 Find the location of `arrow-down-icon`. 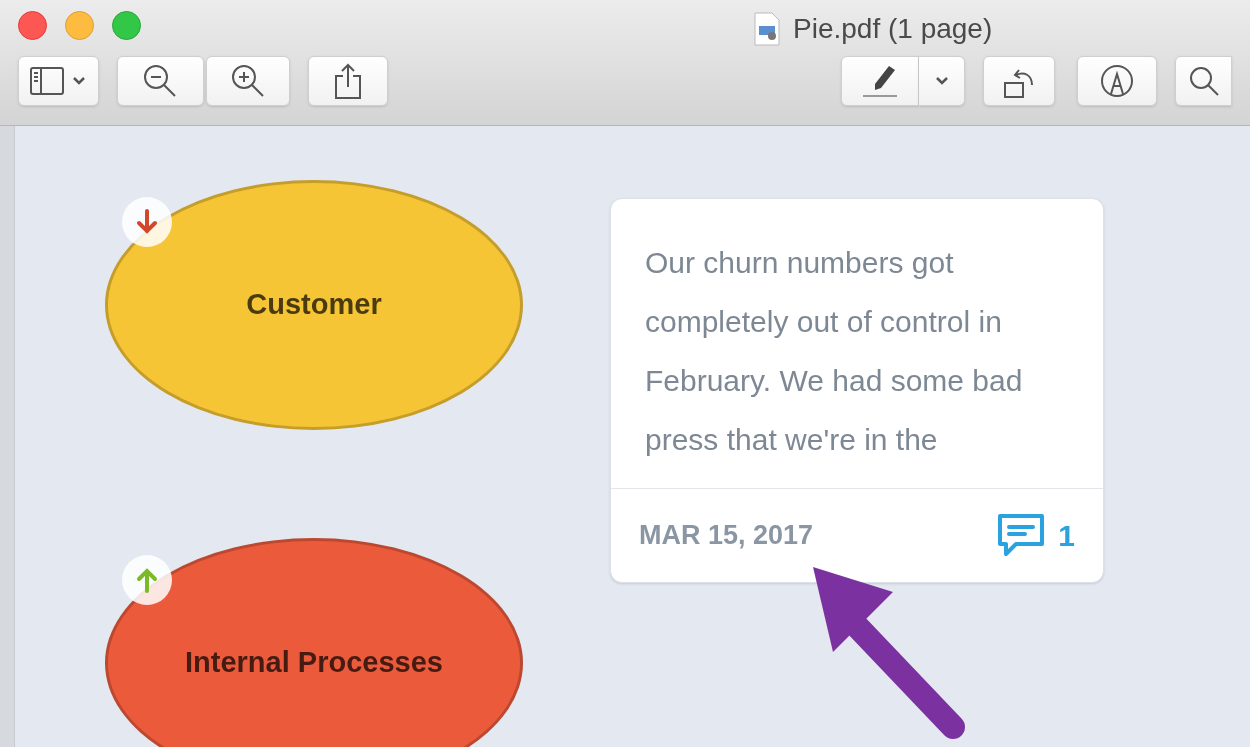

arrow-down-icon is located at coordinates (147, 222).